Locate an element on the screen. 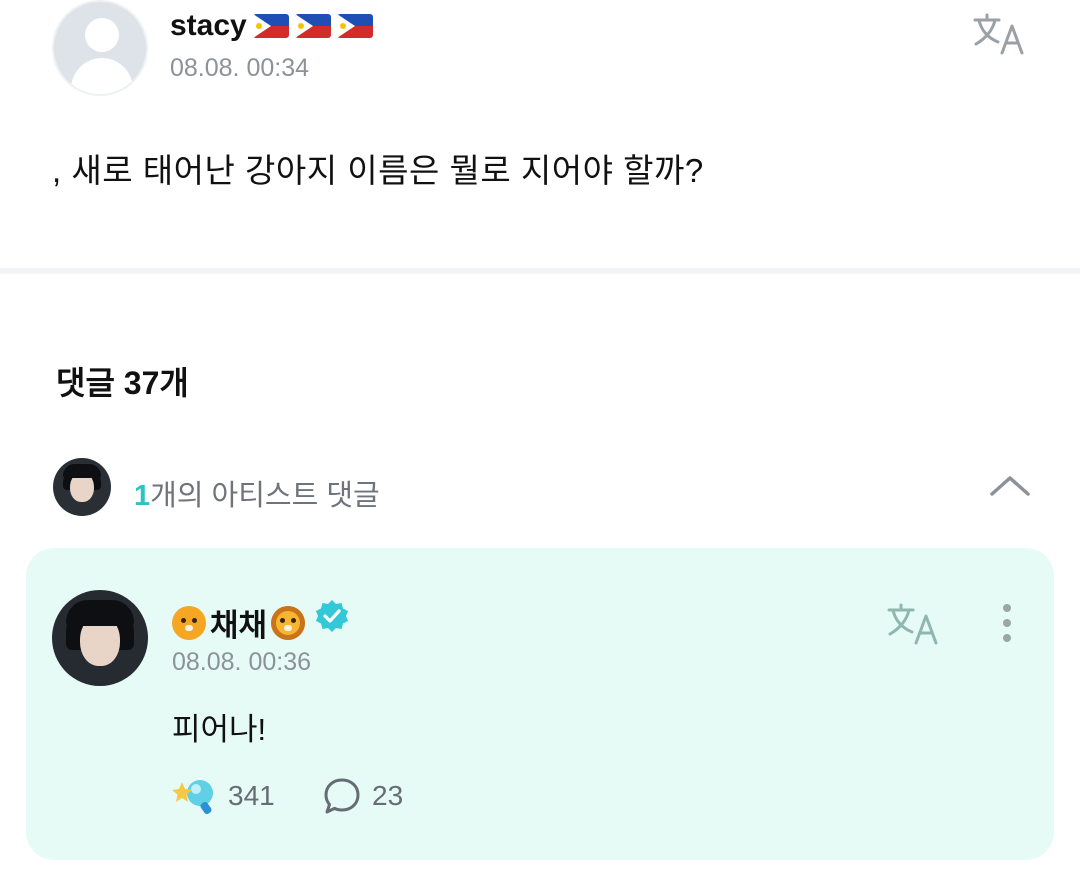 This screenshot has width=1080, height=889. post-date: 08.08. 00:34 is located at coordinates (240, 68).